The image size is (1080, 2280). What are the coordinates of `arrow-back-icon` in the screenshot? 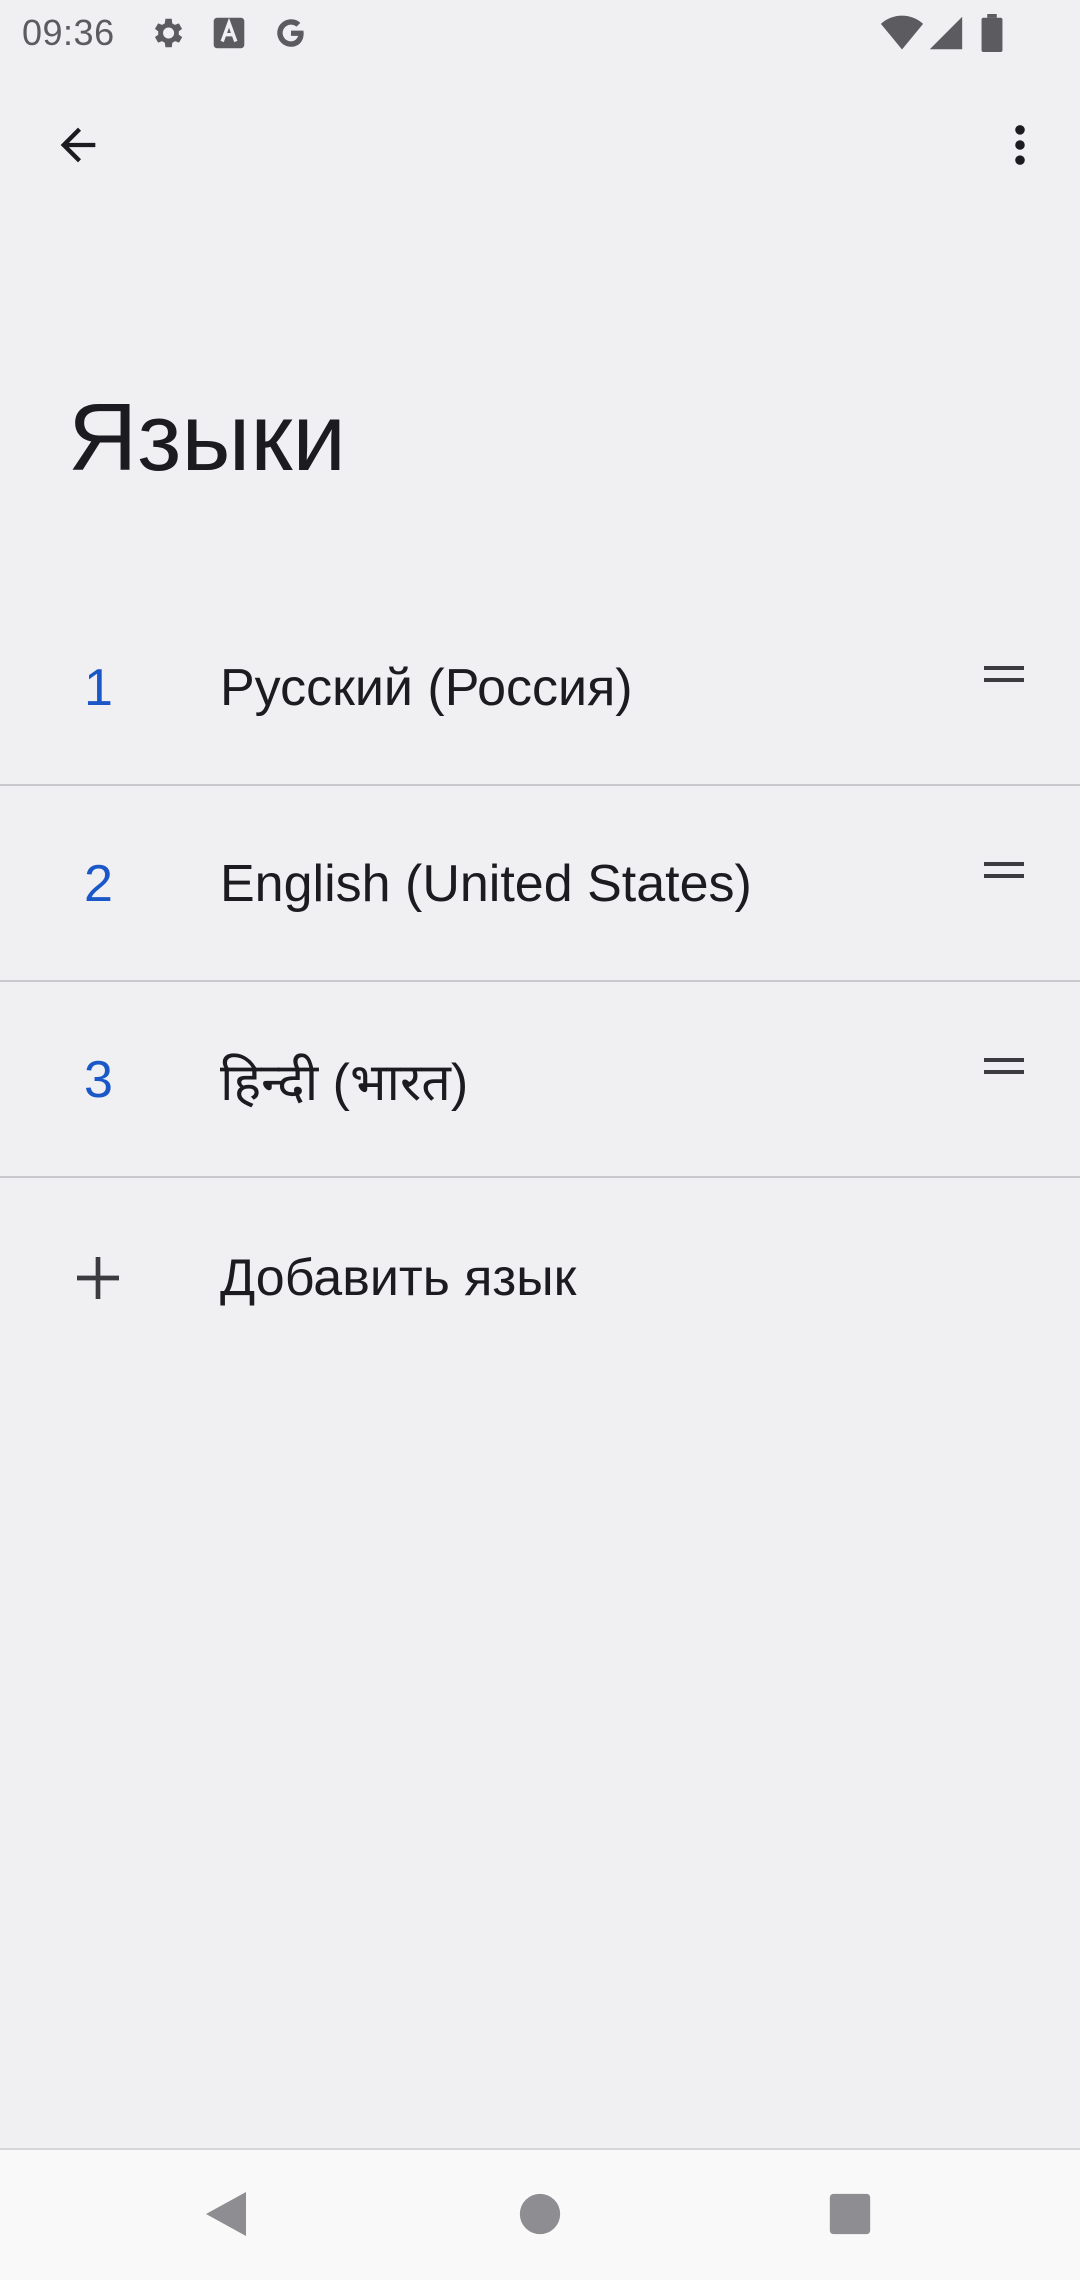 It's located at (78, 147).